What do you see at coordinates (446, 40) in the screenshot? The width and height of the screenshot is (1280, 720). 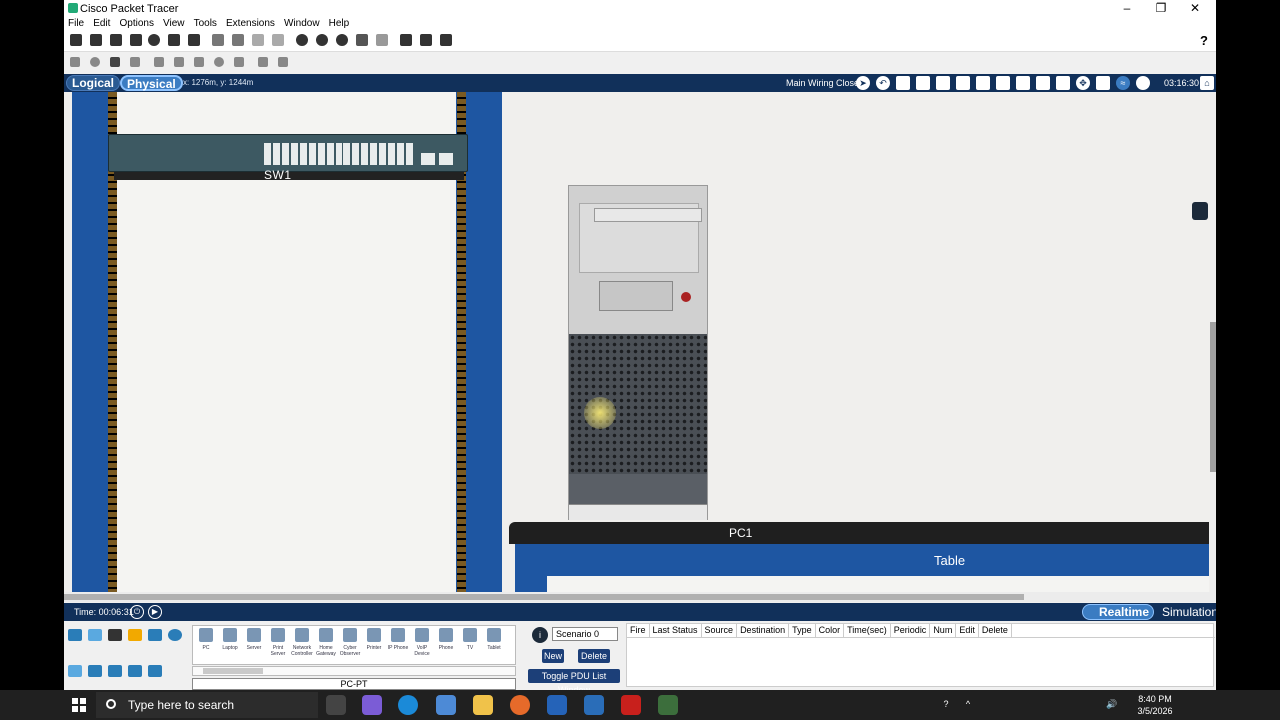 I see `screenshot-icon` at bounding box center [446, 40].